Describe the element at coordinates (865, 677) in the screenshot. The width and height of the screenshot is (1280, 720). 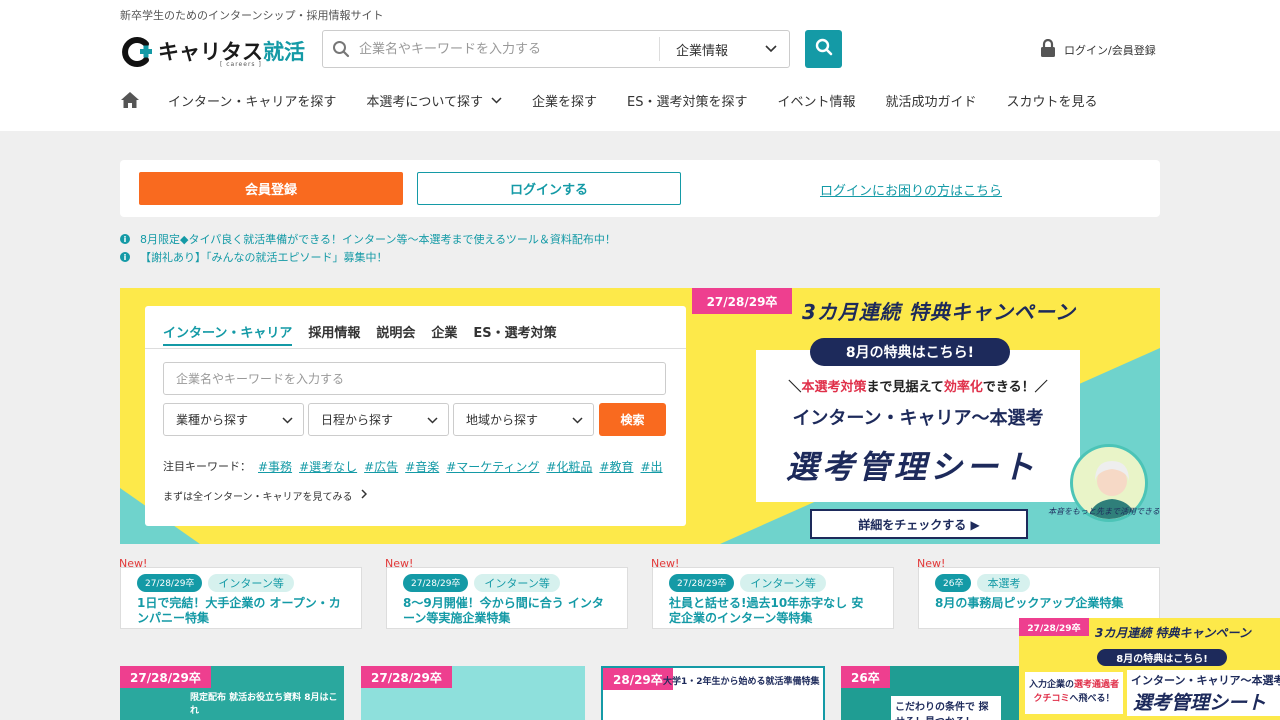
I see `thumbnail-year-tag: 26卒` at that location.